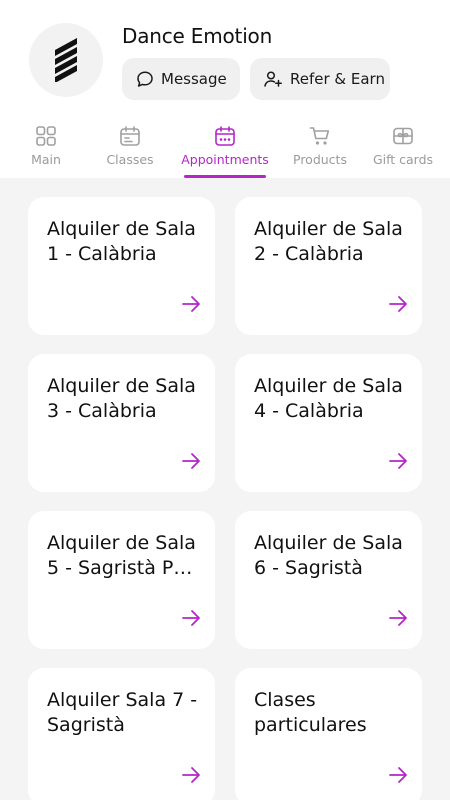 This screenshot has height=800, width=450. I want to click on tab-products-label: Products, so click(320, 159).